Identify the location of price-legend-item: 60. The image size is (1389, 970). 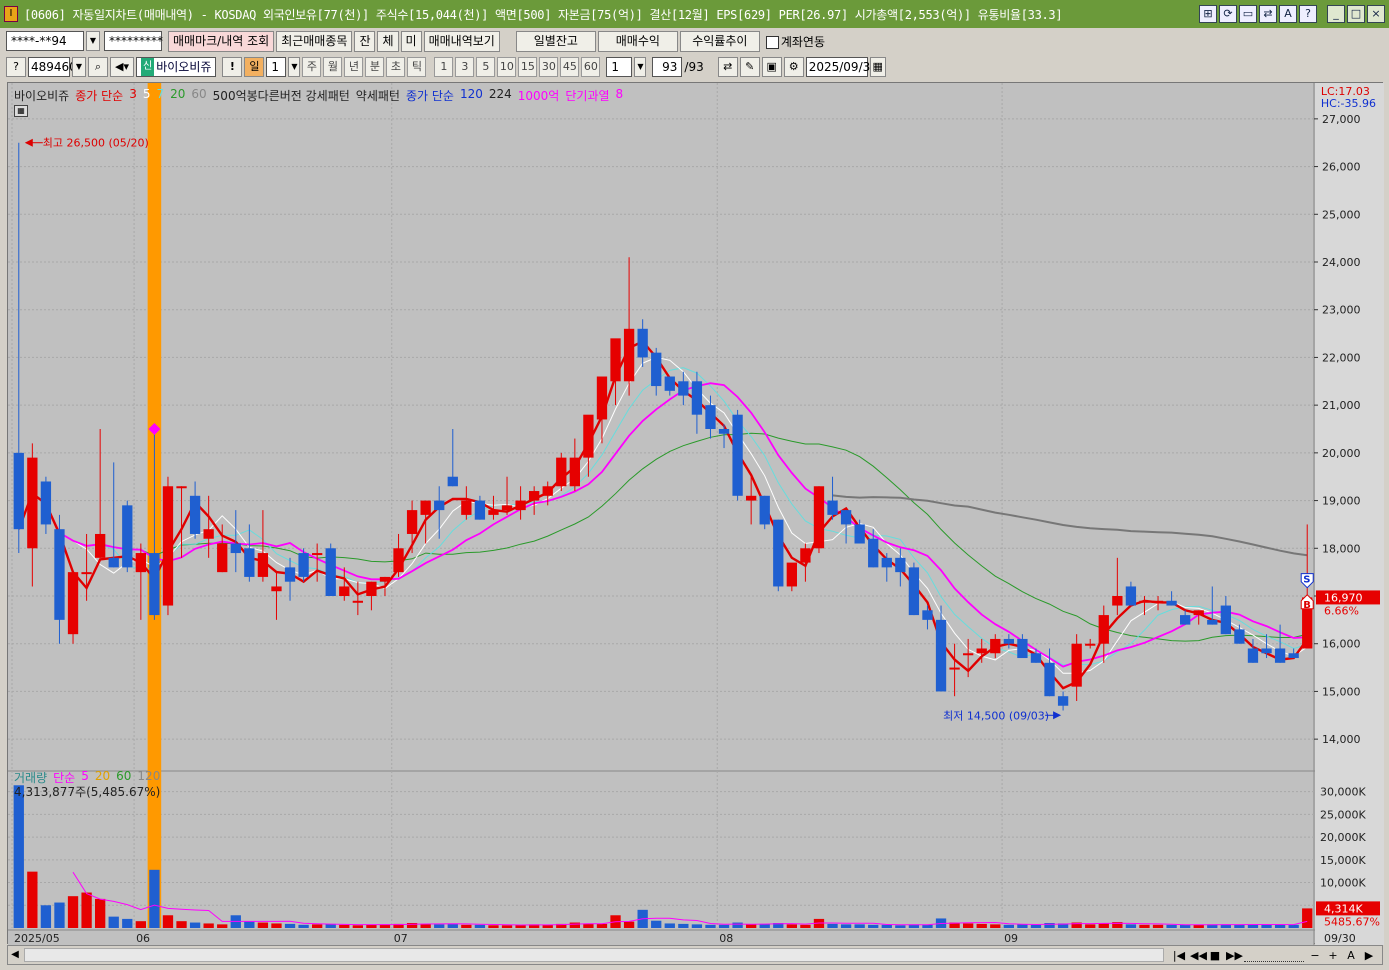
(198, 95).